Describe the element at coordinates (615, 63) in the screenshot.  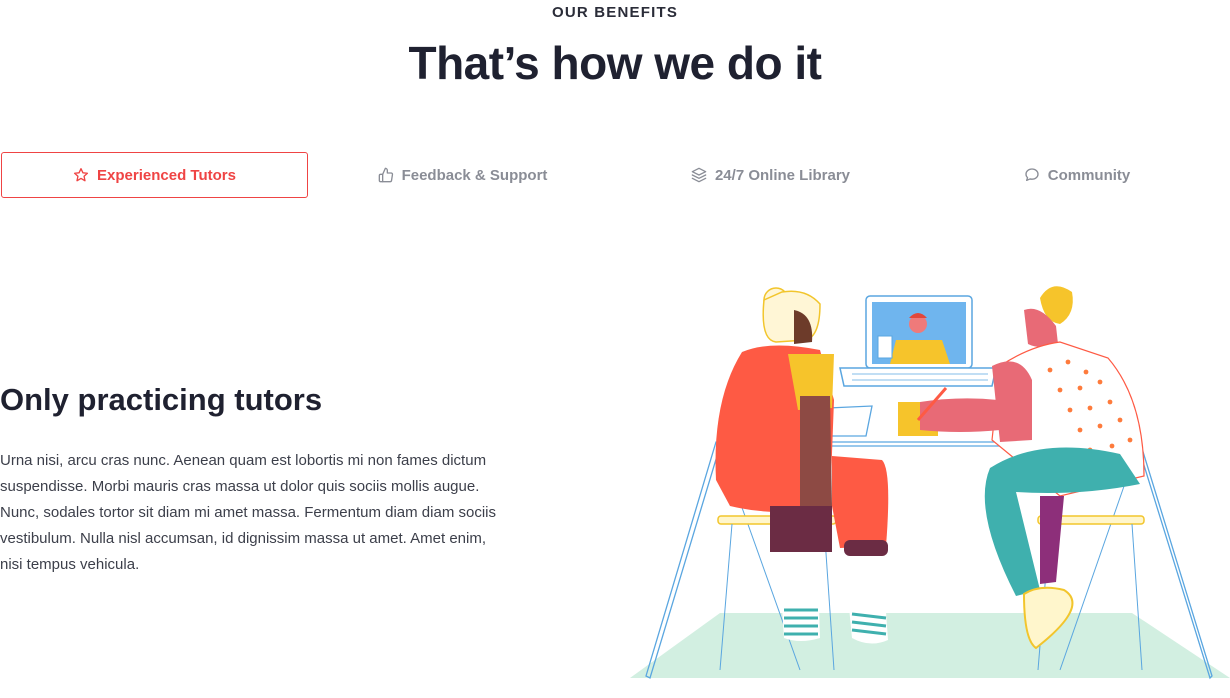
I see `section-title: That’s how we do it` at that location.